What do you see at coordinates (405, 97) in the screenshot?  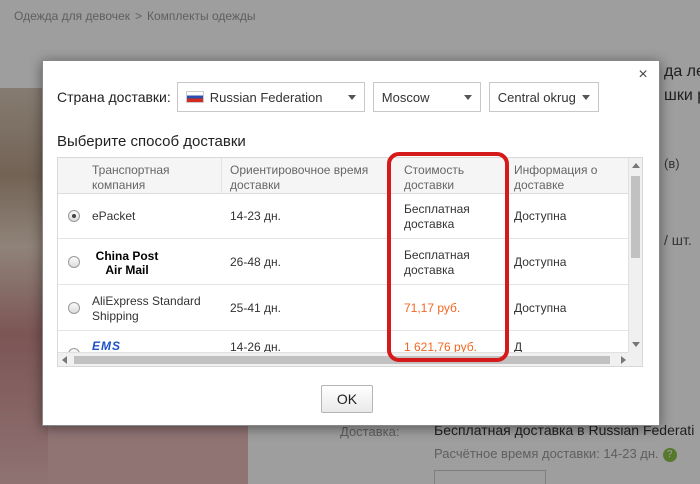 I see `city-value: Moscow` at bounding box center [405, 97].